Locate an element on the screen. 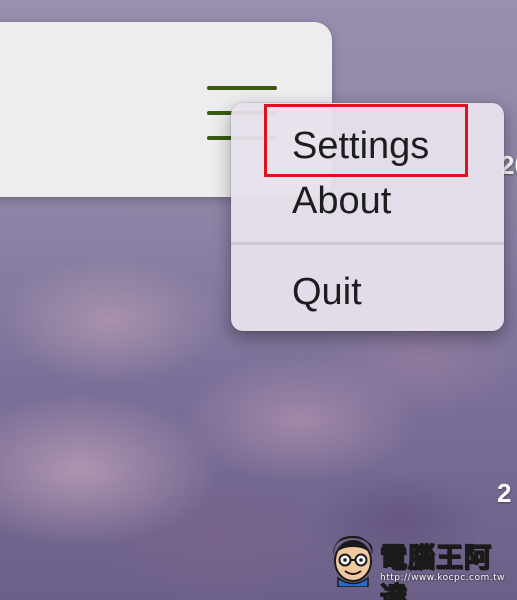  watermark-url: http://www.kocpc.com.tw is located at coordinates (443, 578).